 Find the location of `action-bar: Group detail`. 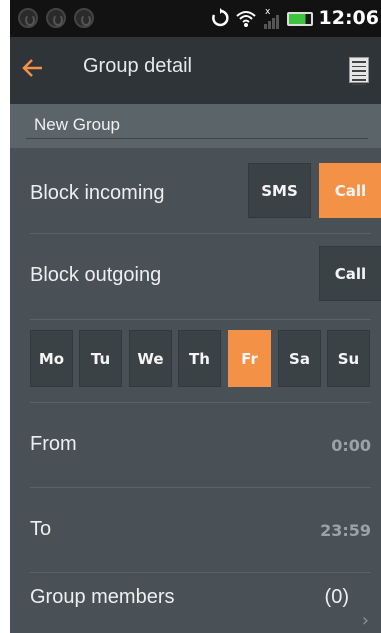

action-bar: Group detail is located at coordinates (195, 70).